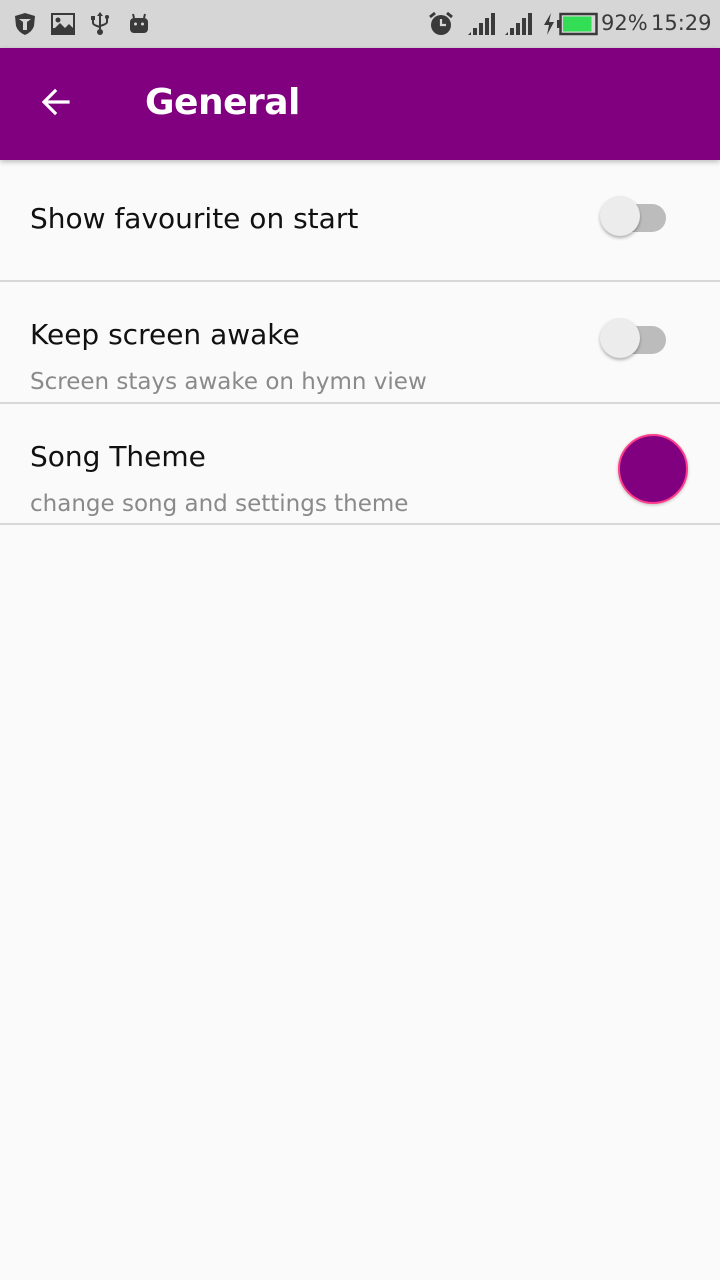  Describe the element at coordinates (25, 24) in the screenshot. I see `shield-icon` at that location.